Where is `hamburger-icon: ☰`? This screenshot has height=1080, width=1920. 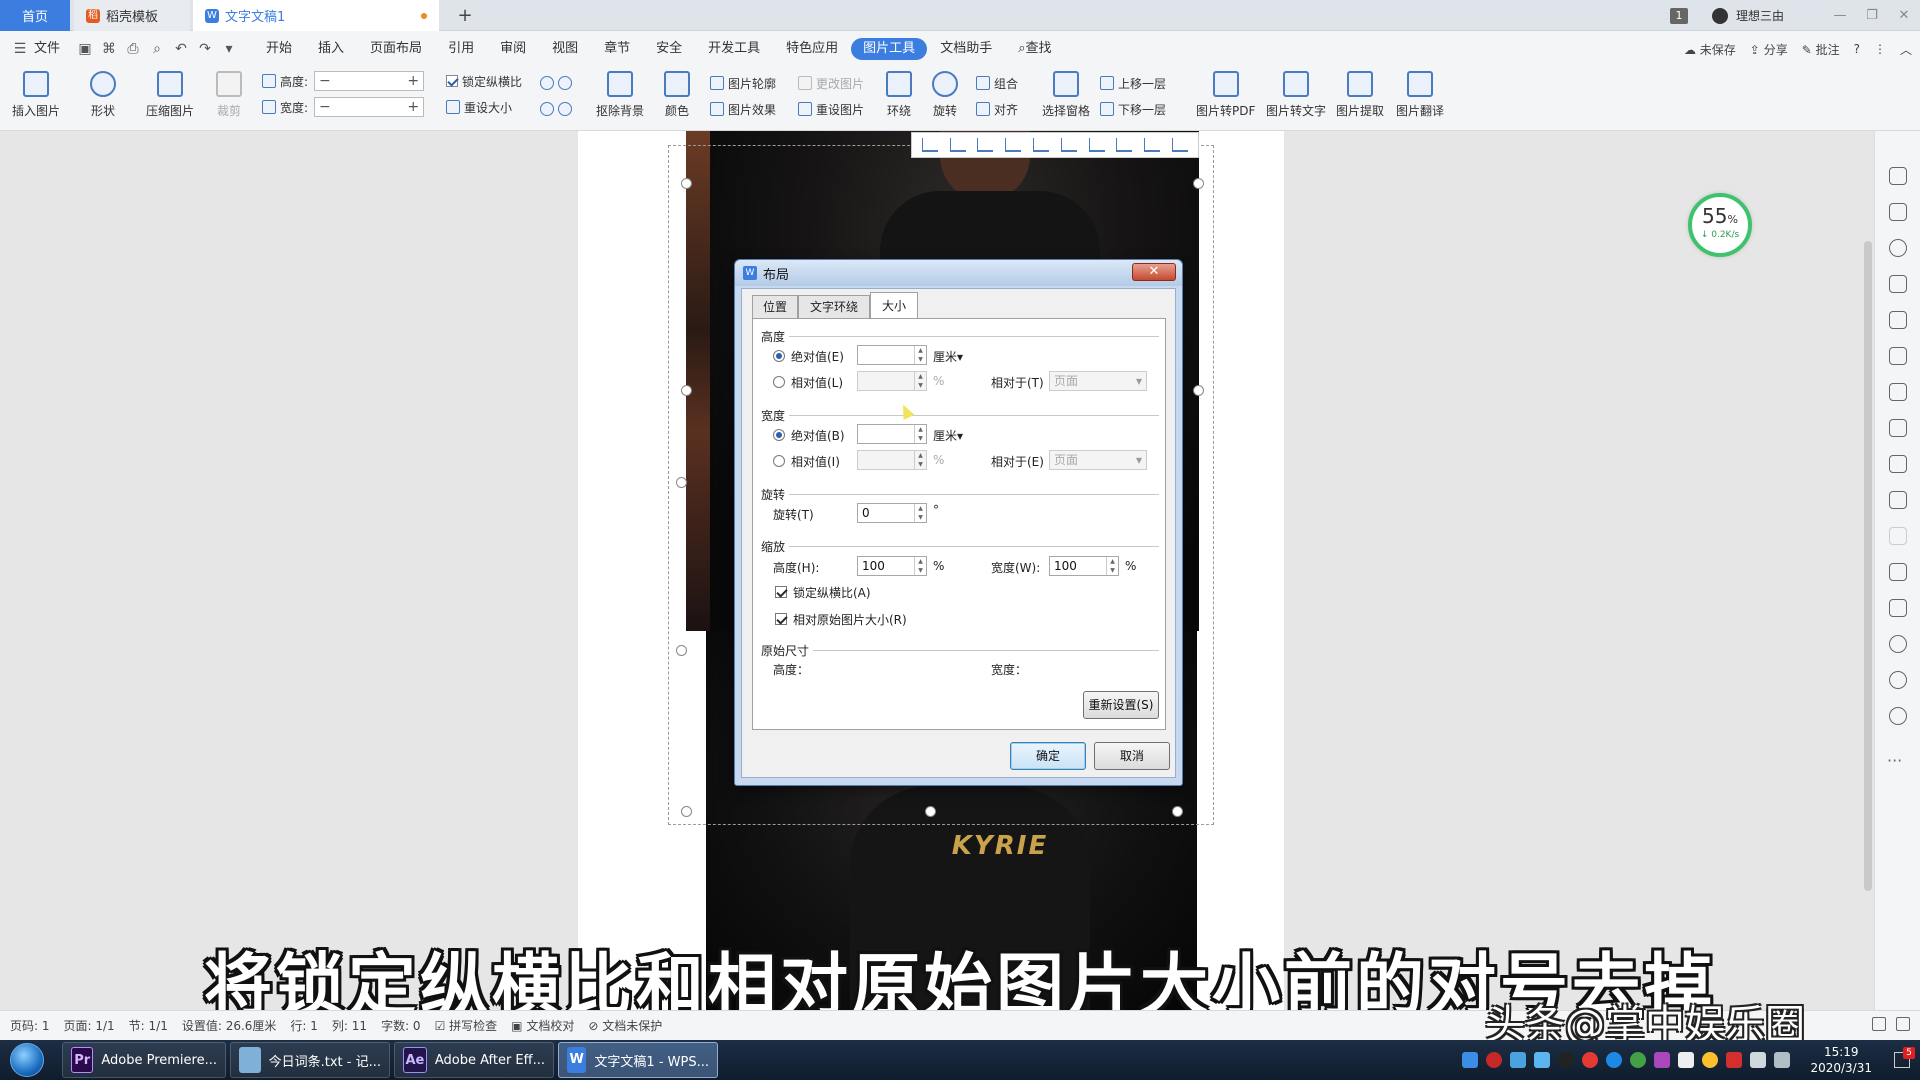 hamburger-icon: ☰ is located at coordinates (20, 49).